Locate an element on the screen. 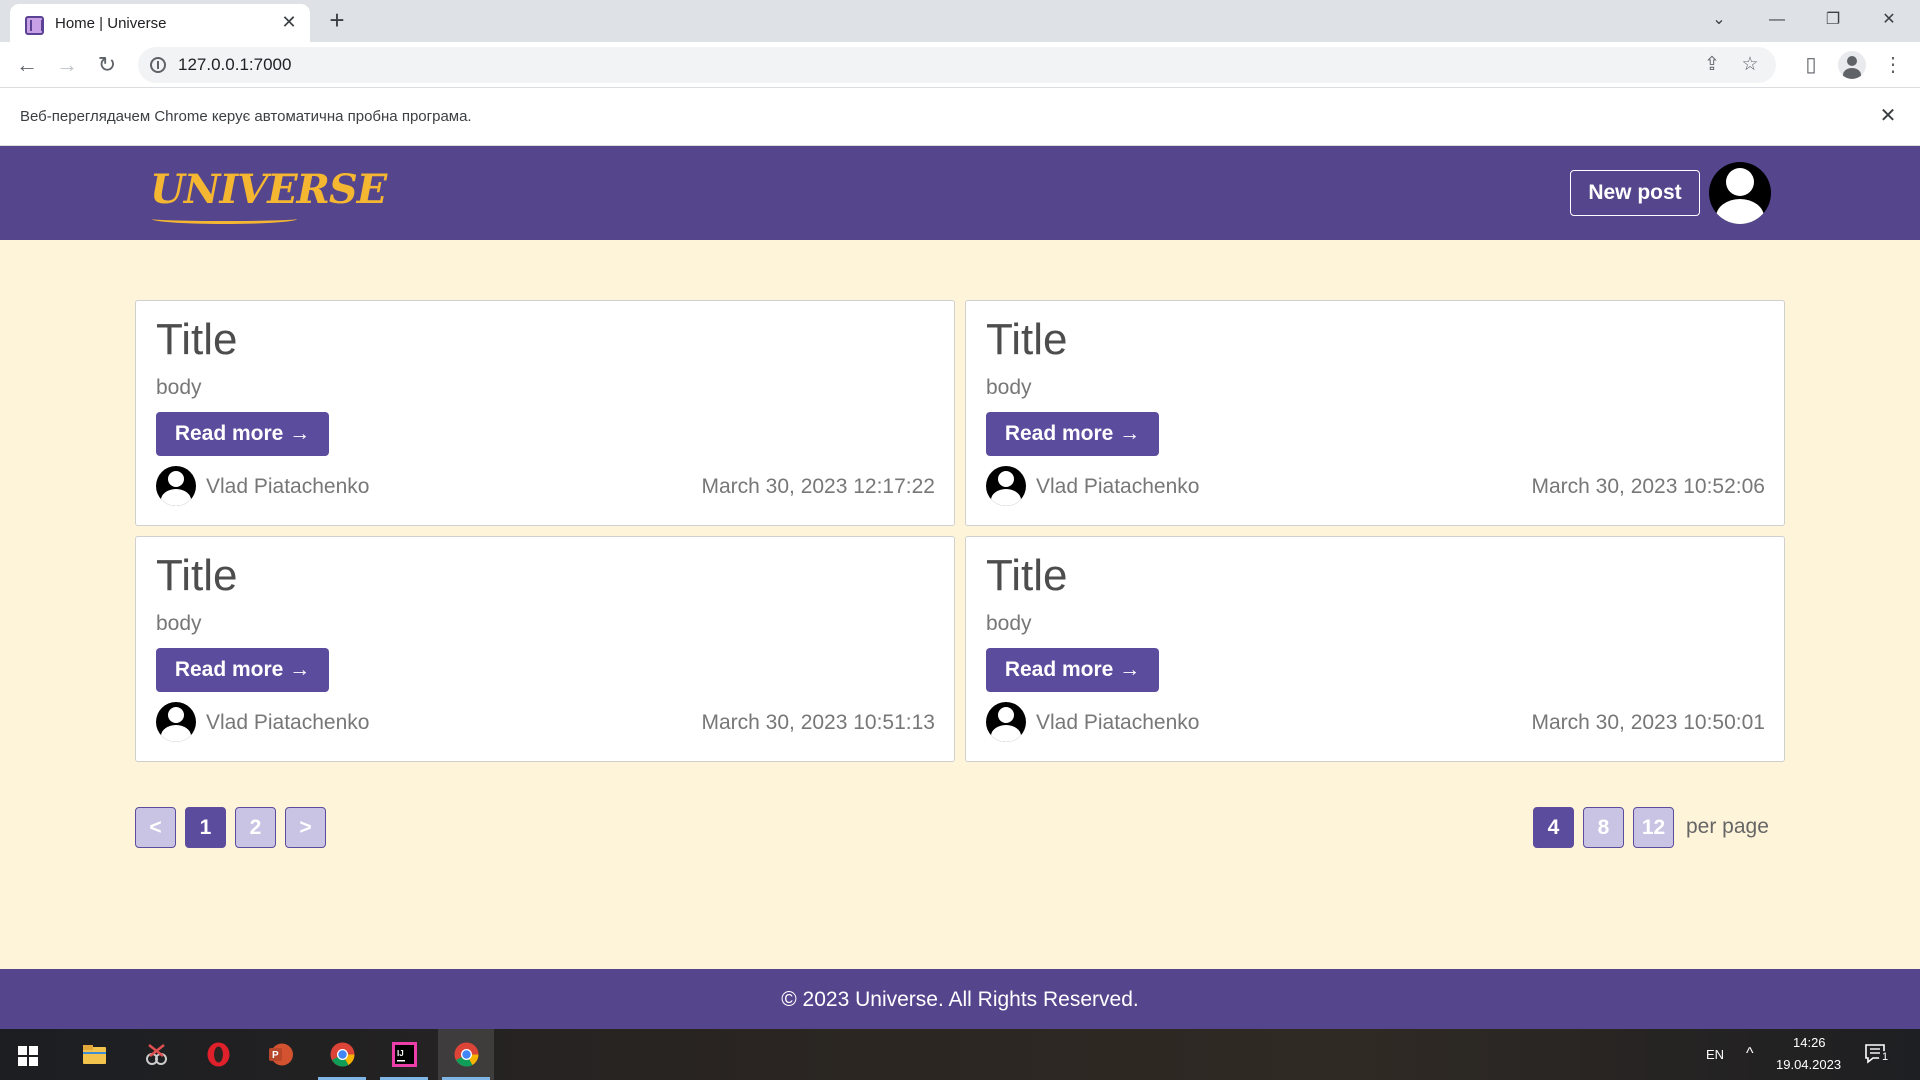  snipping-tool-icon is located at coordinates (156, 1054).